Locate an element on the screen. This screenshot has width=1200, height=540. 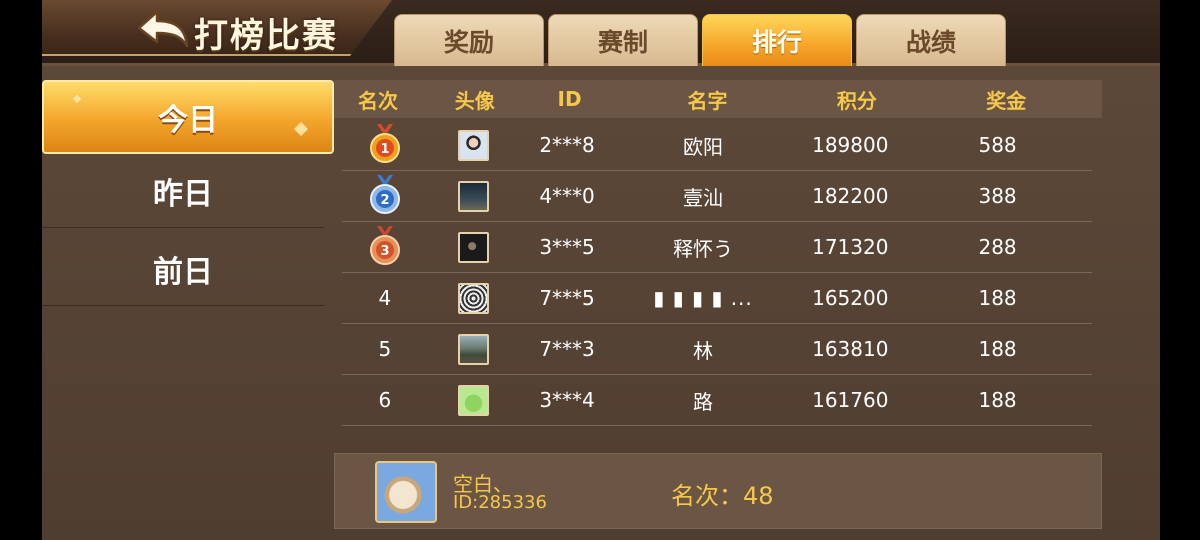
id-cell: 7***3 is located at coordinates (567, 349).